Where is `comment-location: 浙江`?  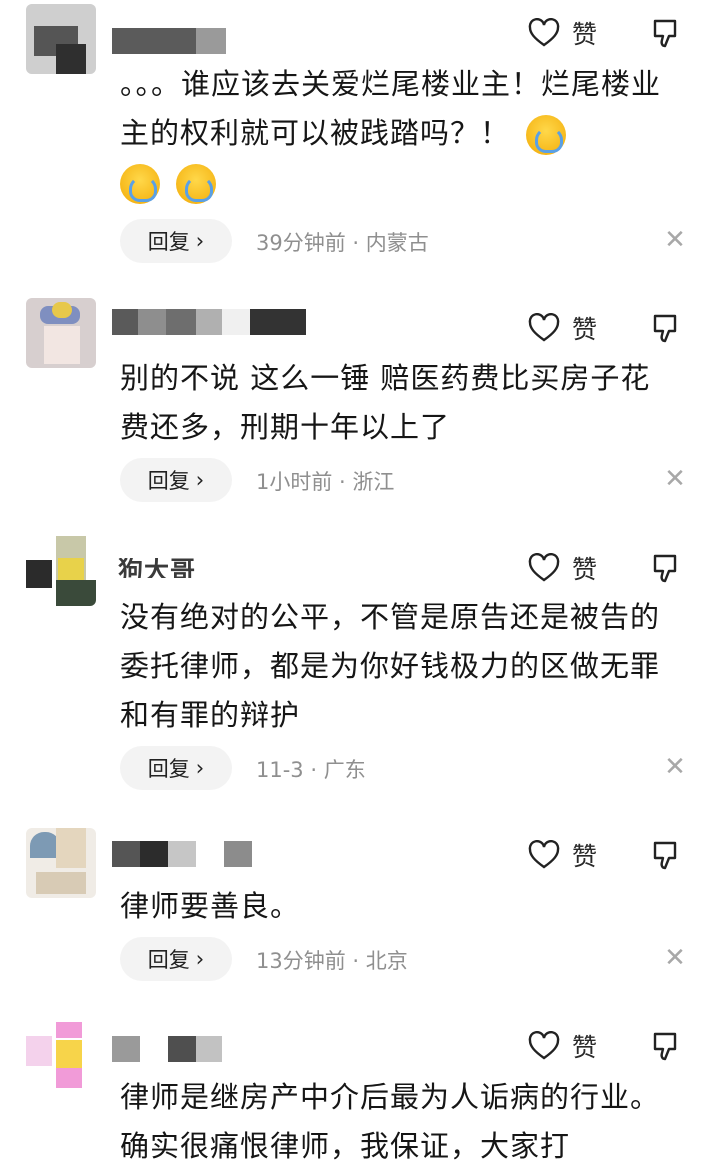
comment-location: 浙江 is located at coordinates (373, 482).